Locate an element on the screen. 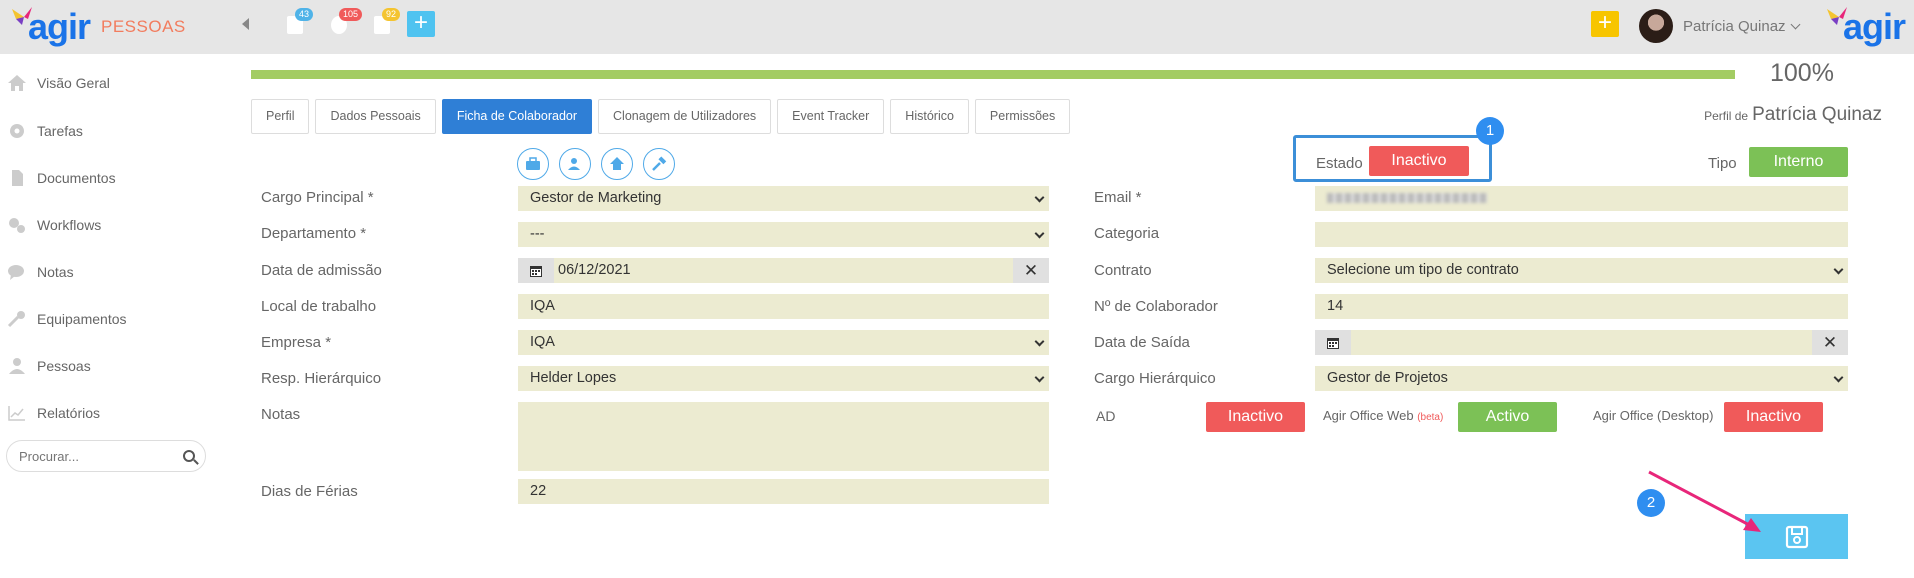  search-icon is located at coordinates (189, 456).